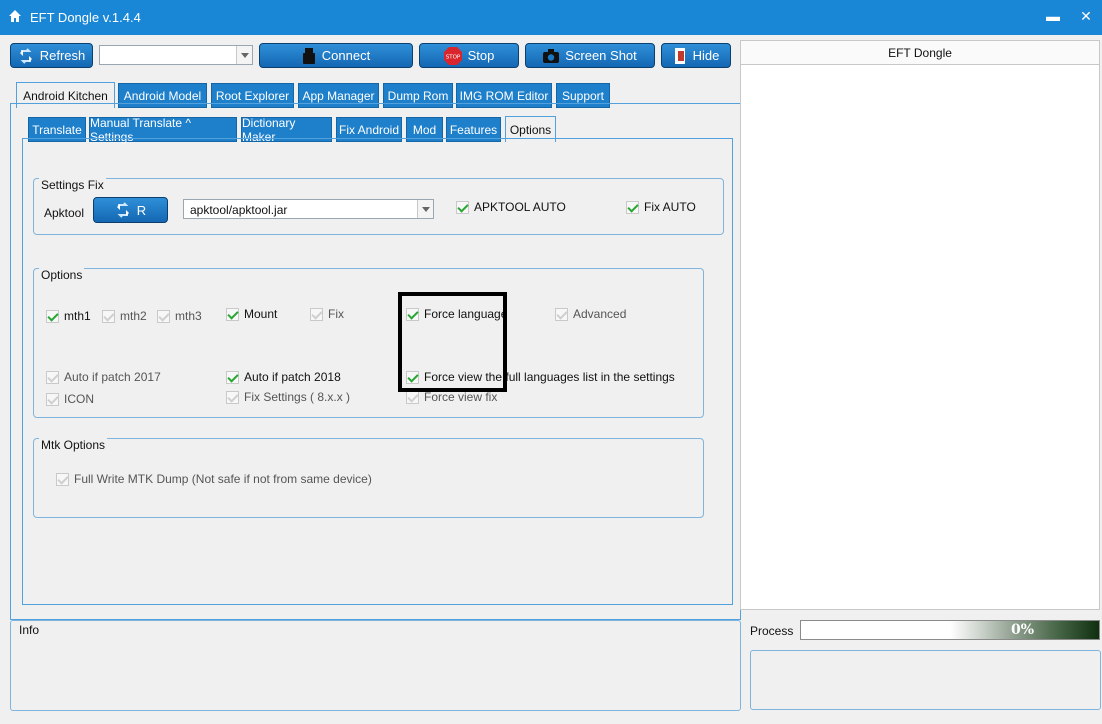  I want to click on process-progress-bar: 0%, so click(950, 630).